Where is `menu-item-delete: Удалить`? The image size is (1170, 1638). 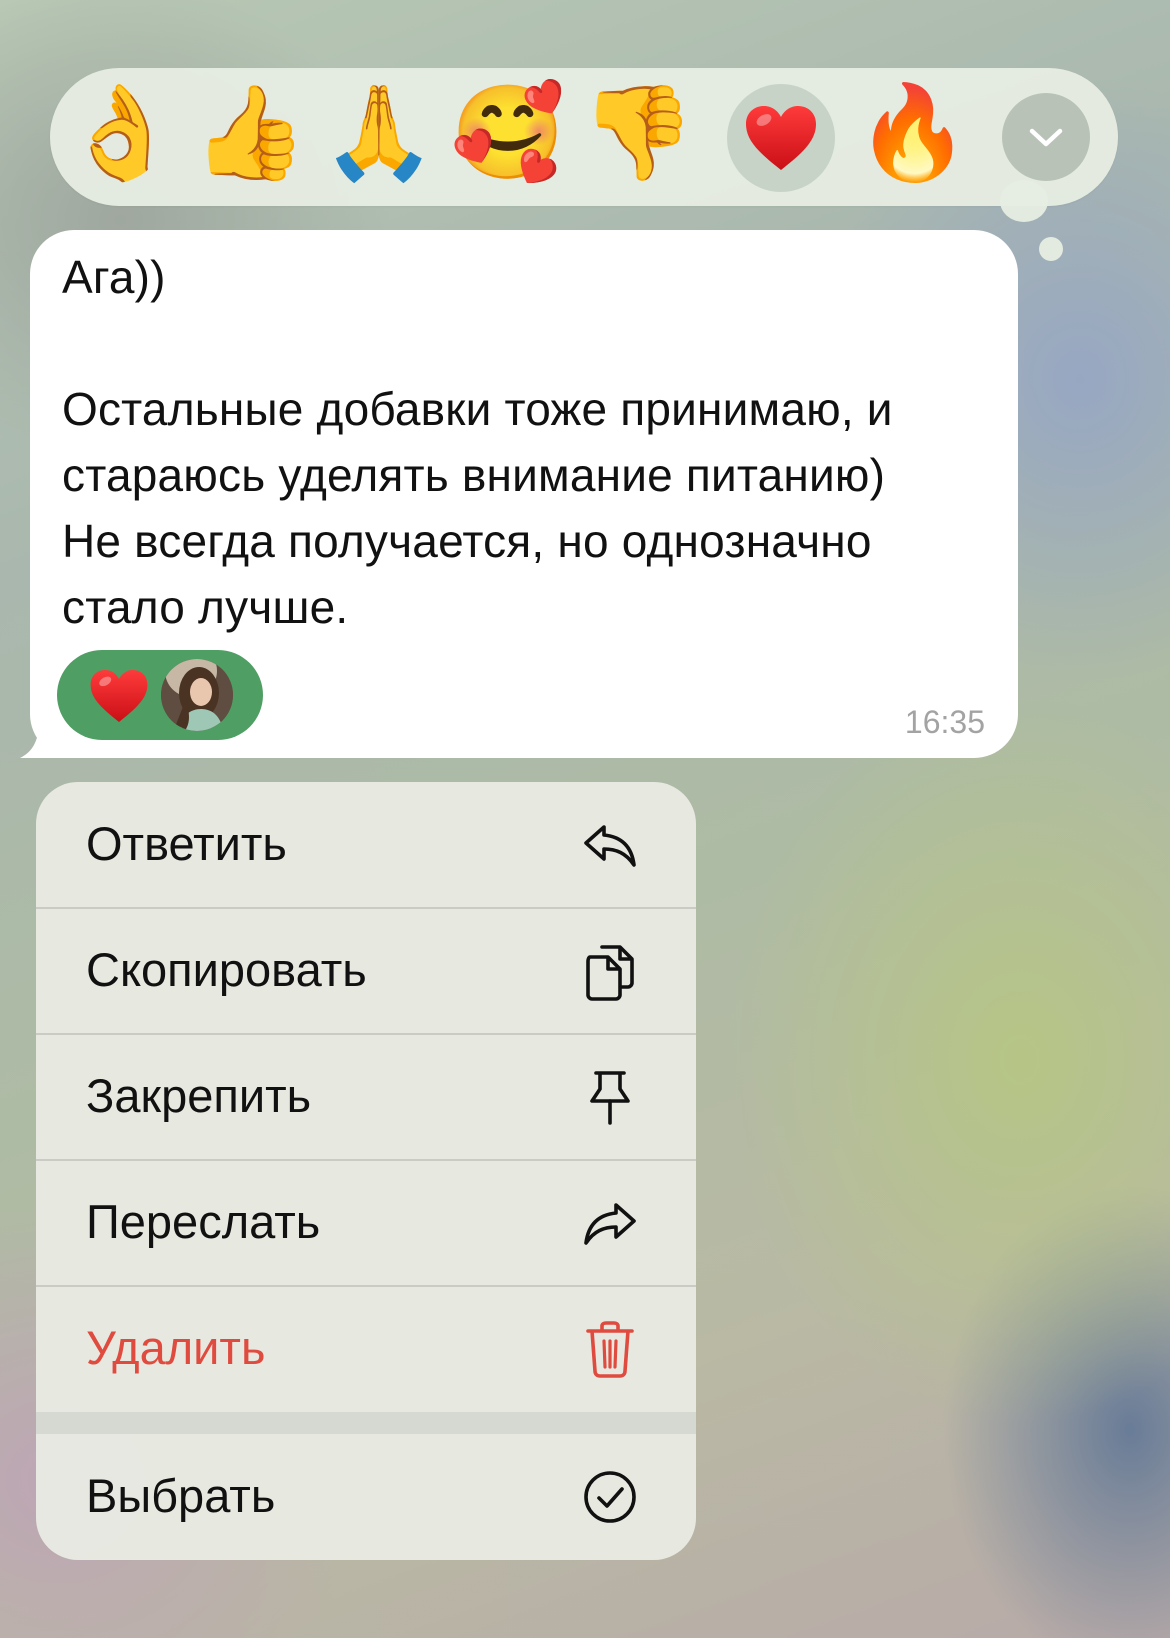
menu-item-delete: Удалить is located at coordinates (366, 1348).